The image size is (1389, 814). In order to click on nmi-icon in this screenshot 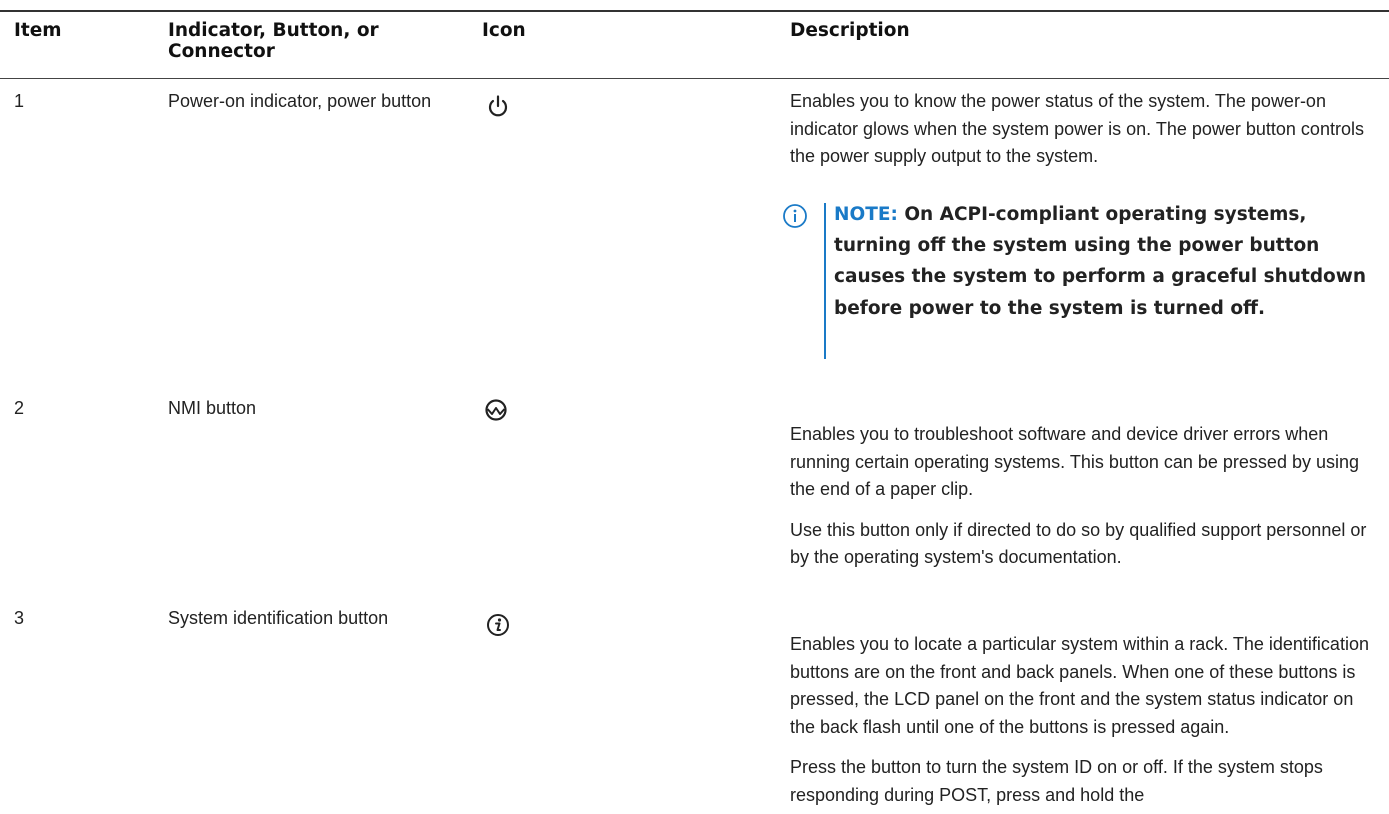, I will do `click(496, 412)`.